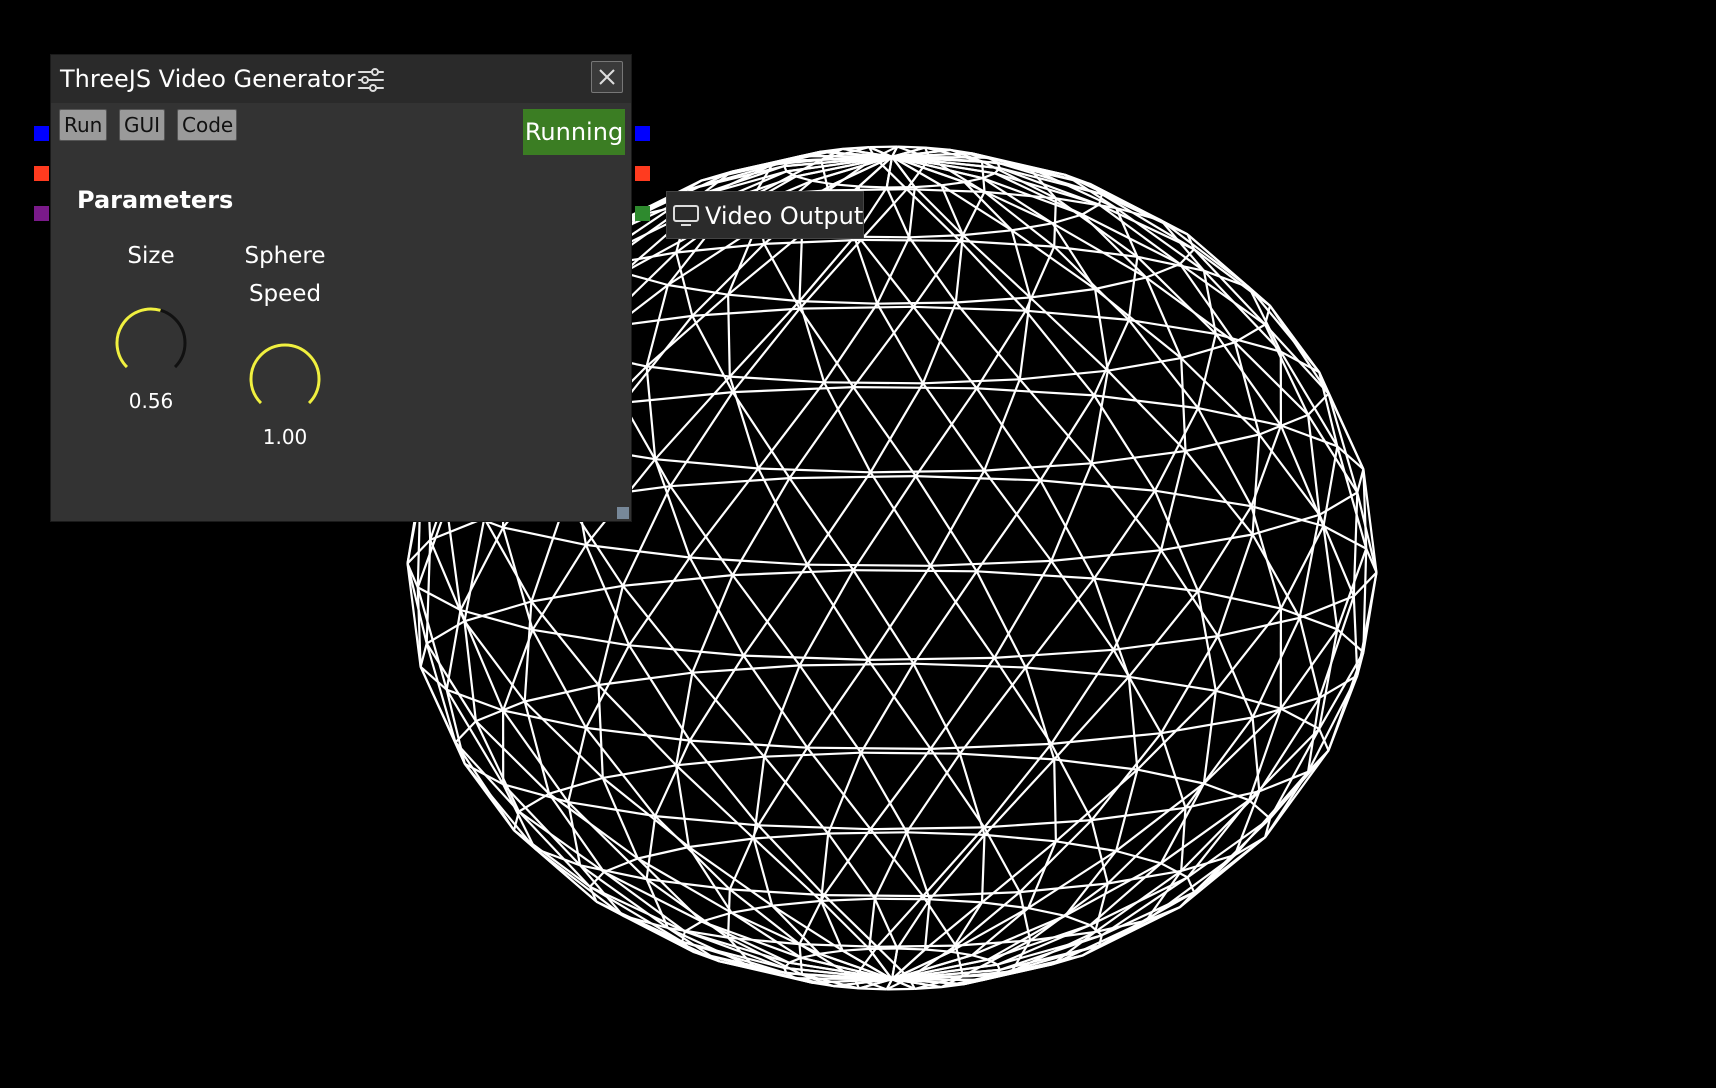 The width and height of the screenshot is (1716, 1088). Describe the element at coordinates (642, 213) in the screenshot. I see `output-port-video` at that location.